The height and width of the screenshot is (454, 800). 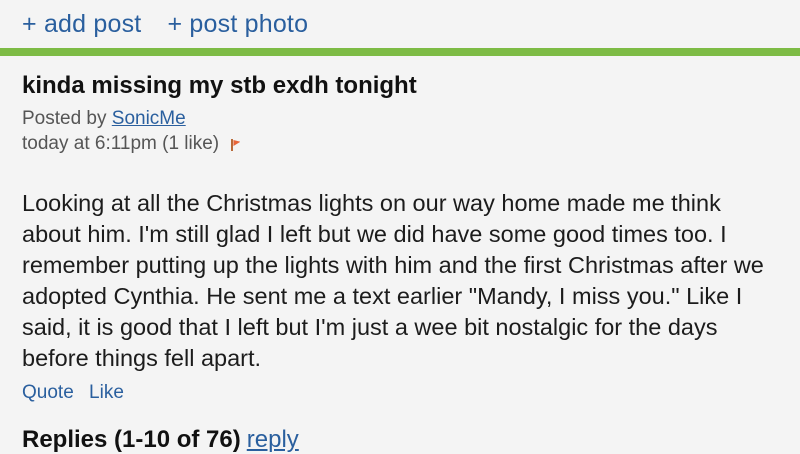 I want to click on reply-link: reply, so click(x=273, y=439).